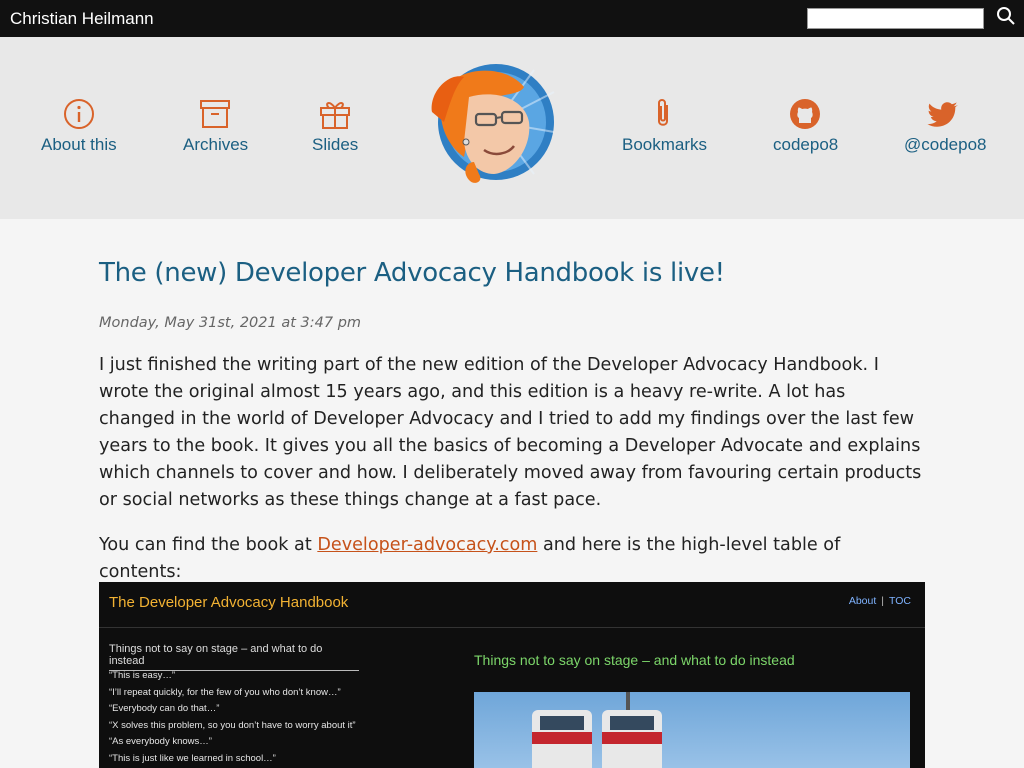  I want to click on nav-twitter: @codepo8, so click(945, 126).